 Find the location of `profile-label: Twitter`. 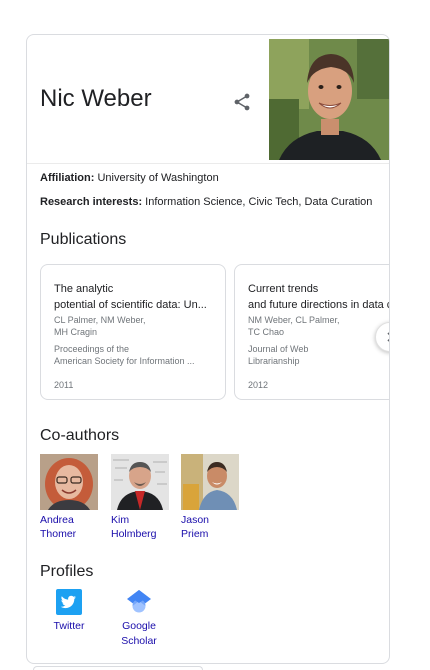

profile-label: Twitter is located at coordinates (69, 626).